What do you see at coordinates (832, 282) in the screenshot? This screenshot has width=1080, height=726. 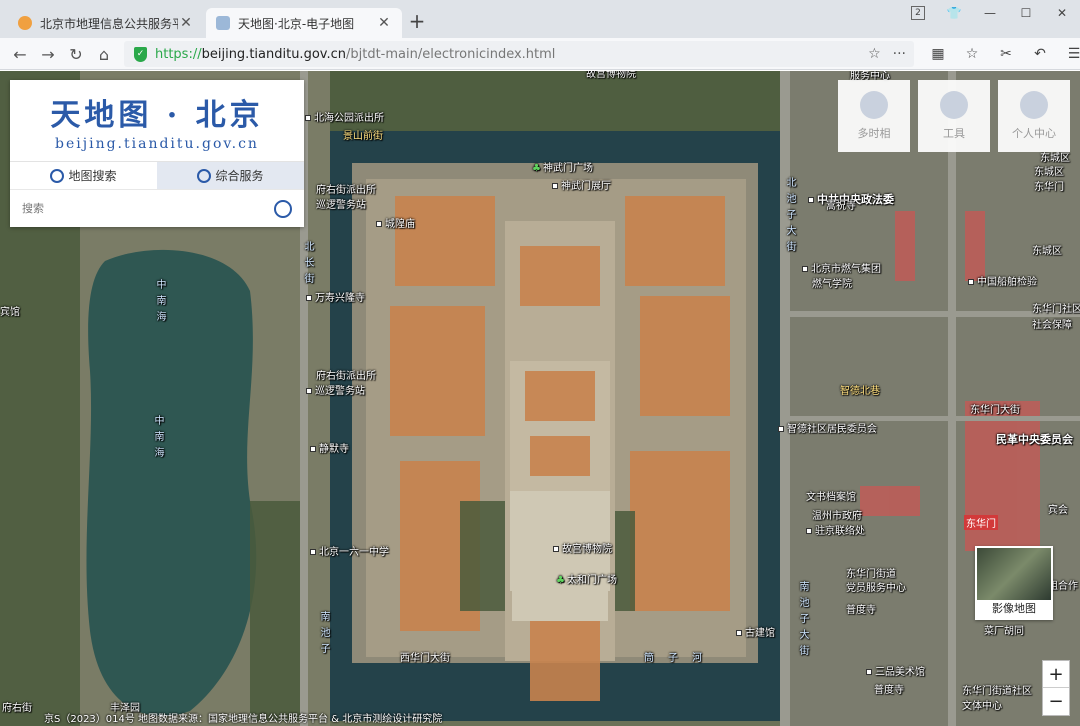 I see `map-label: 燃气学院` at bounding box center [832, 282].